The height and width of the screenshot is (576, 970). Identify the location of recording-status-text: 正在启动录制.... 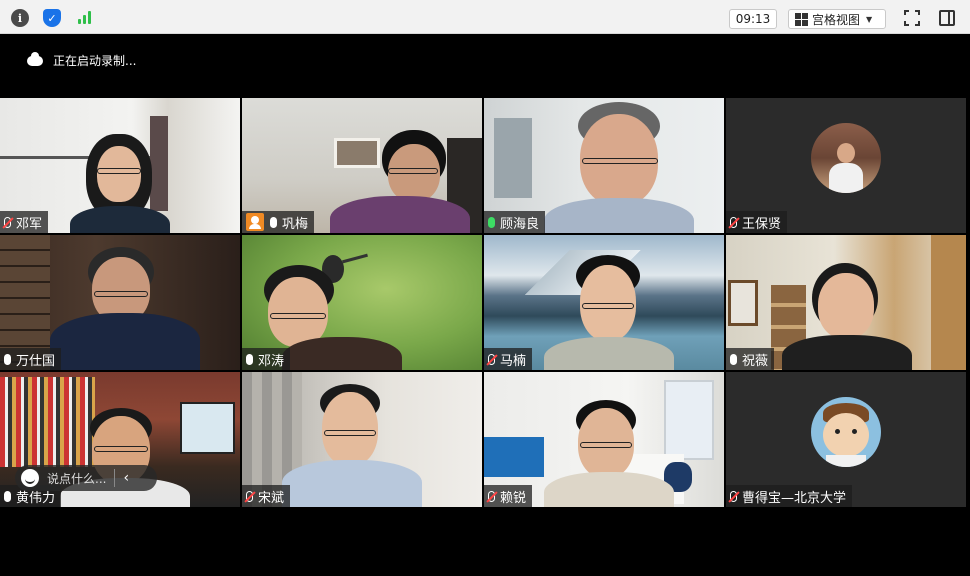
(95, 61).